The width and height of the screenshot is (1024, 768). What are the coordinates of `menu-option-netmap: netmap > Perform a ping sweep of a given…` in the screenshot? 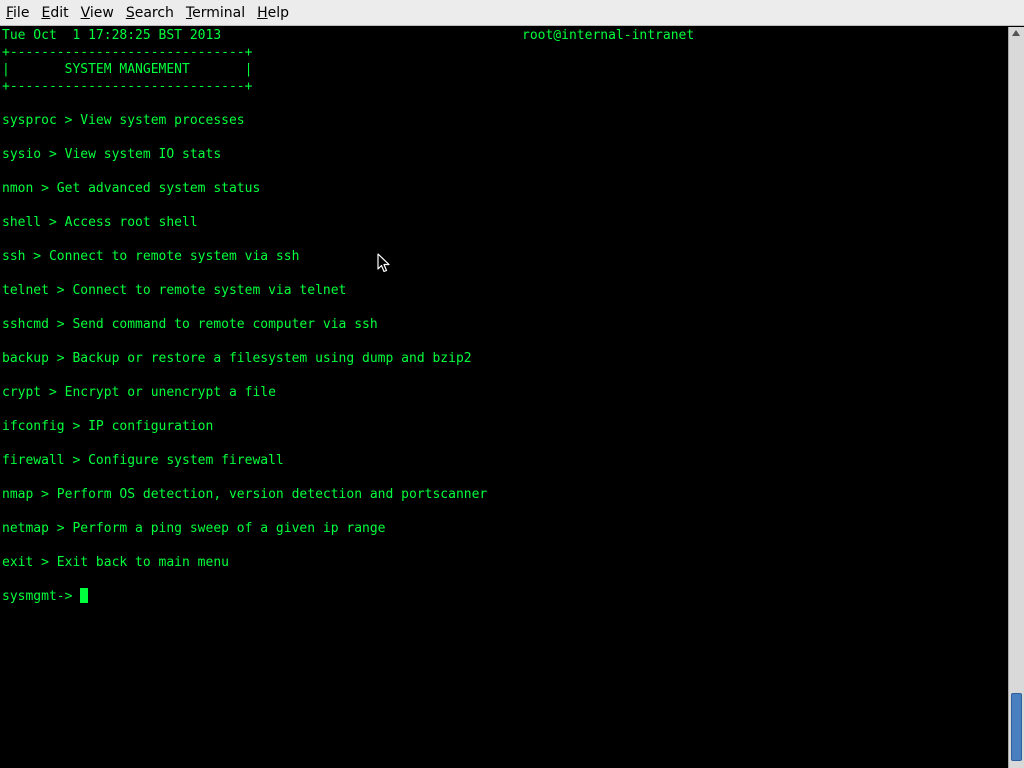 It's located at (194, 528).